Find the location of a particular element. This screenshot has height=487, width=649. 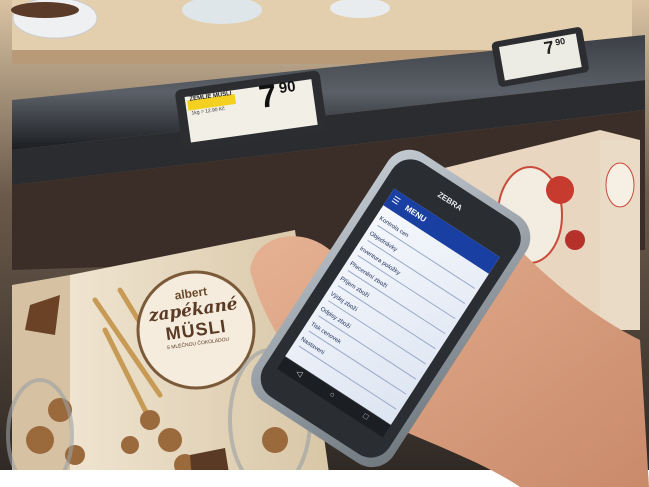

shelf-tag-badge: ZEMLIE MUSLI is located at coordinates (211, 96).